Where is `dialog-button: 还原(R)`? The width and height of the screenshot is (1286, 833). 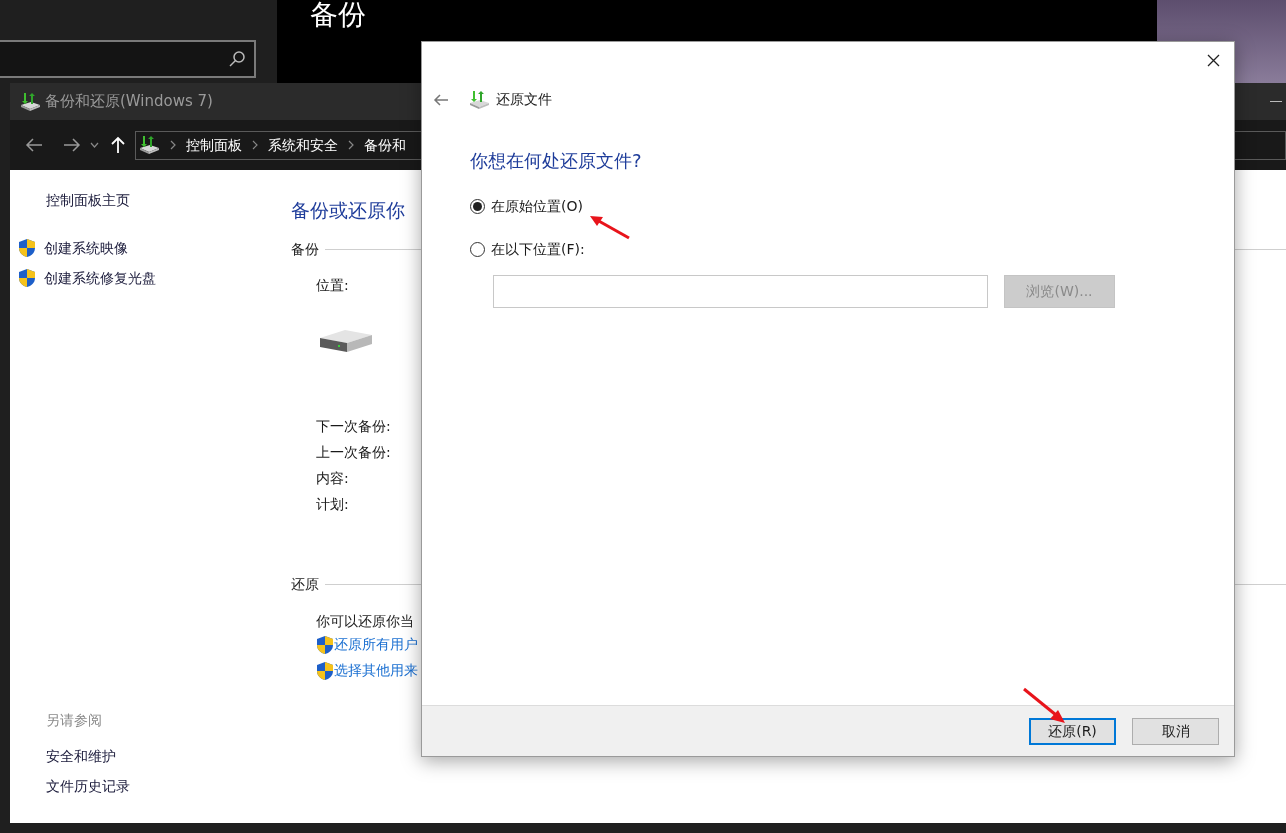
dialog-button: 还原(R) is located at coordinates (1072, 731).